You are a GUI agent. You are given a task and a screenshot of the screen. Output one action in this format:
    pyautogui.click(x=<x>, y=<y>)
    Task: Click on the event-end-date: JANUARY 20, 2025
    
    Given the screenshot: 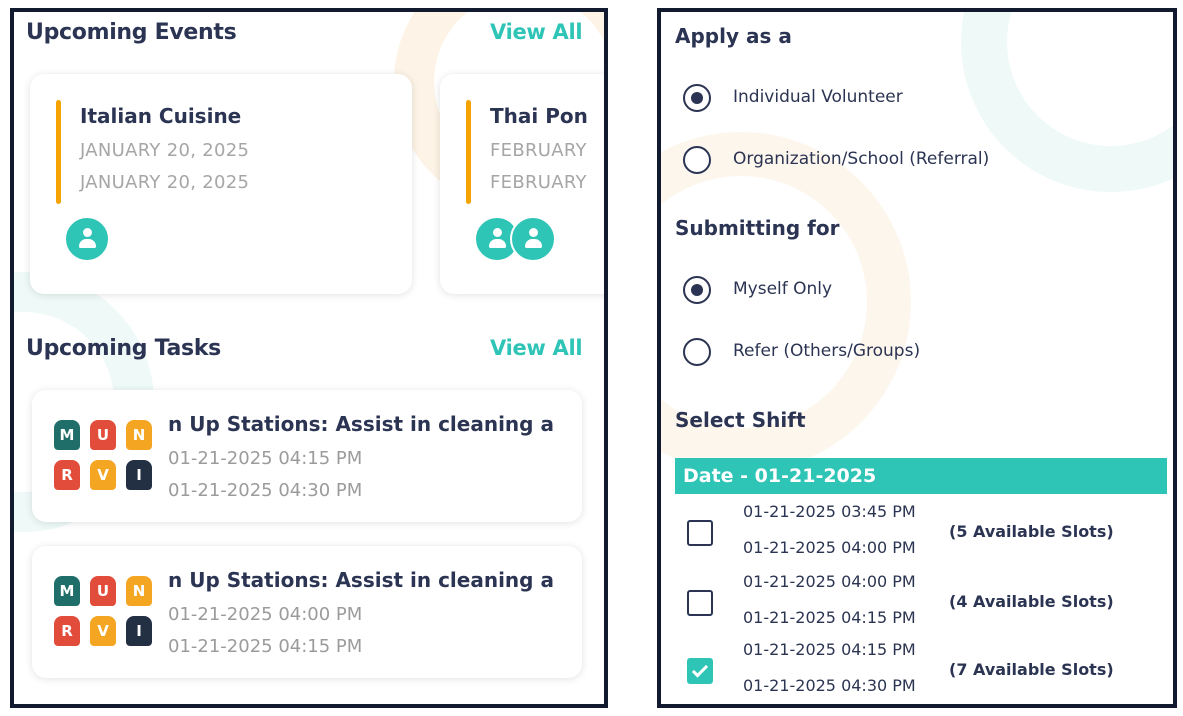 What is the action you would take?
    pyautogui.click(x=165, y=182)
    